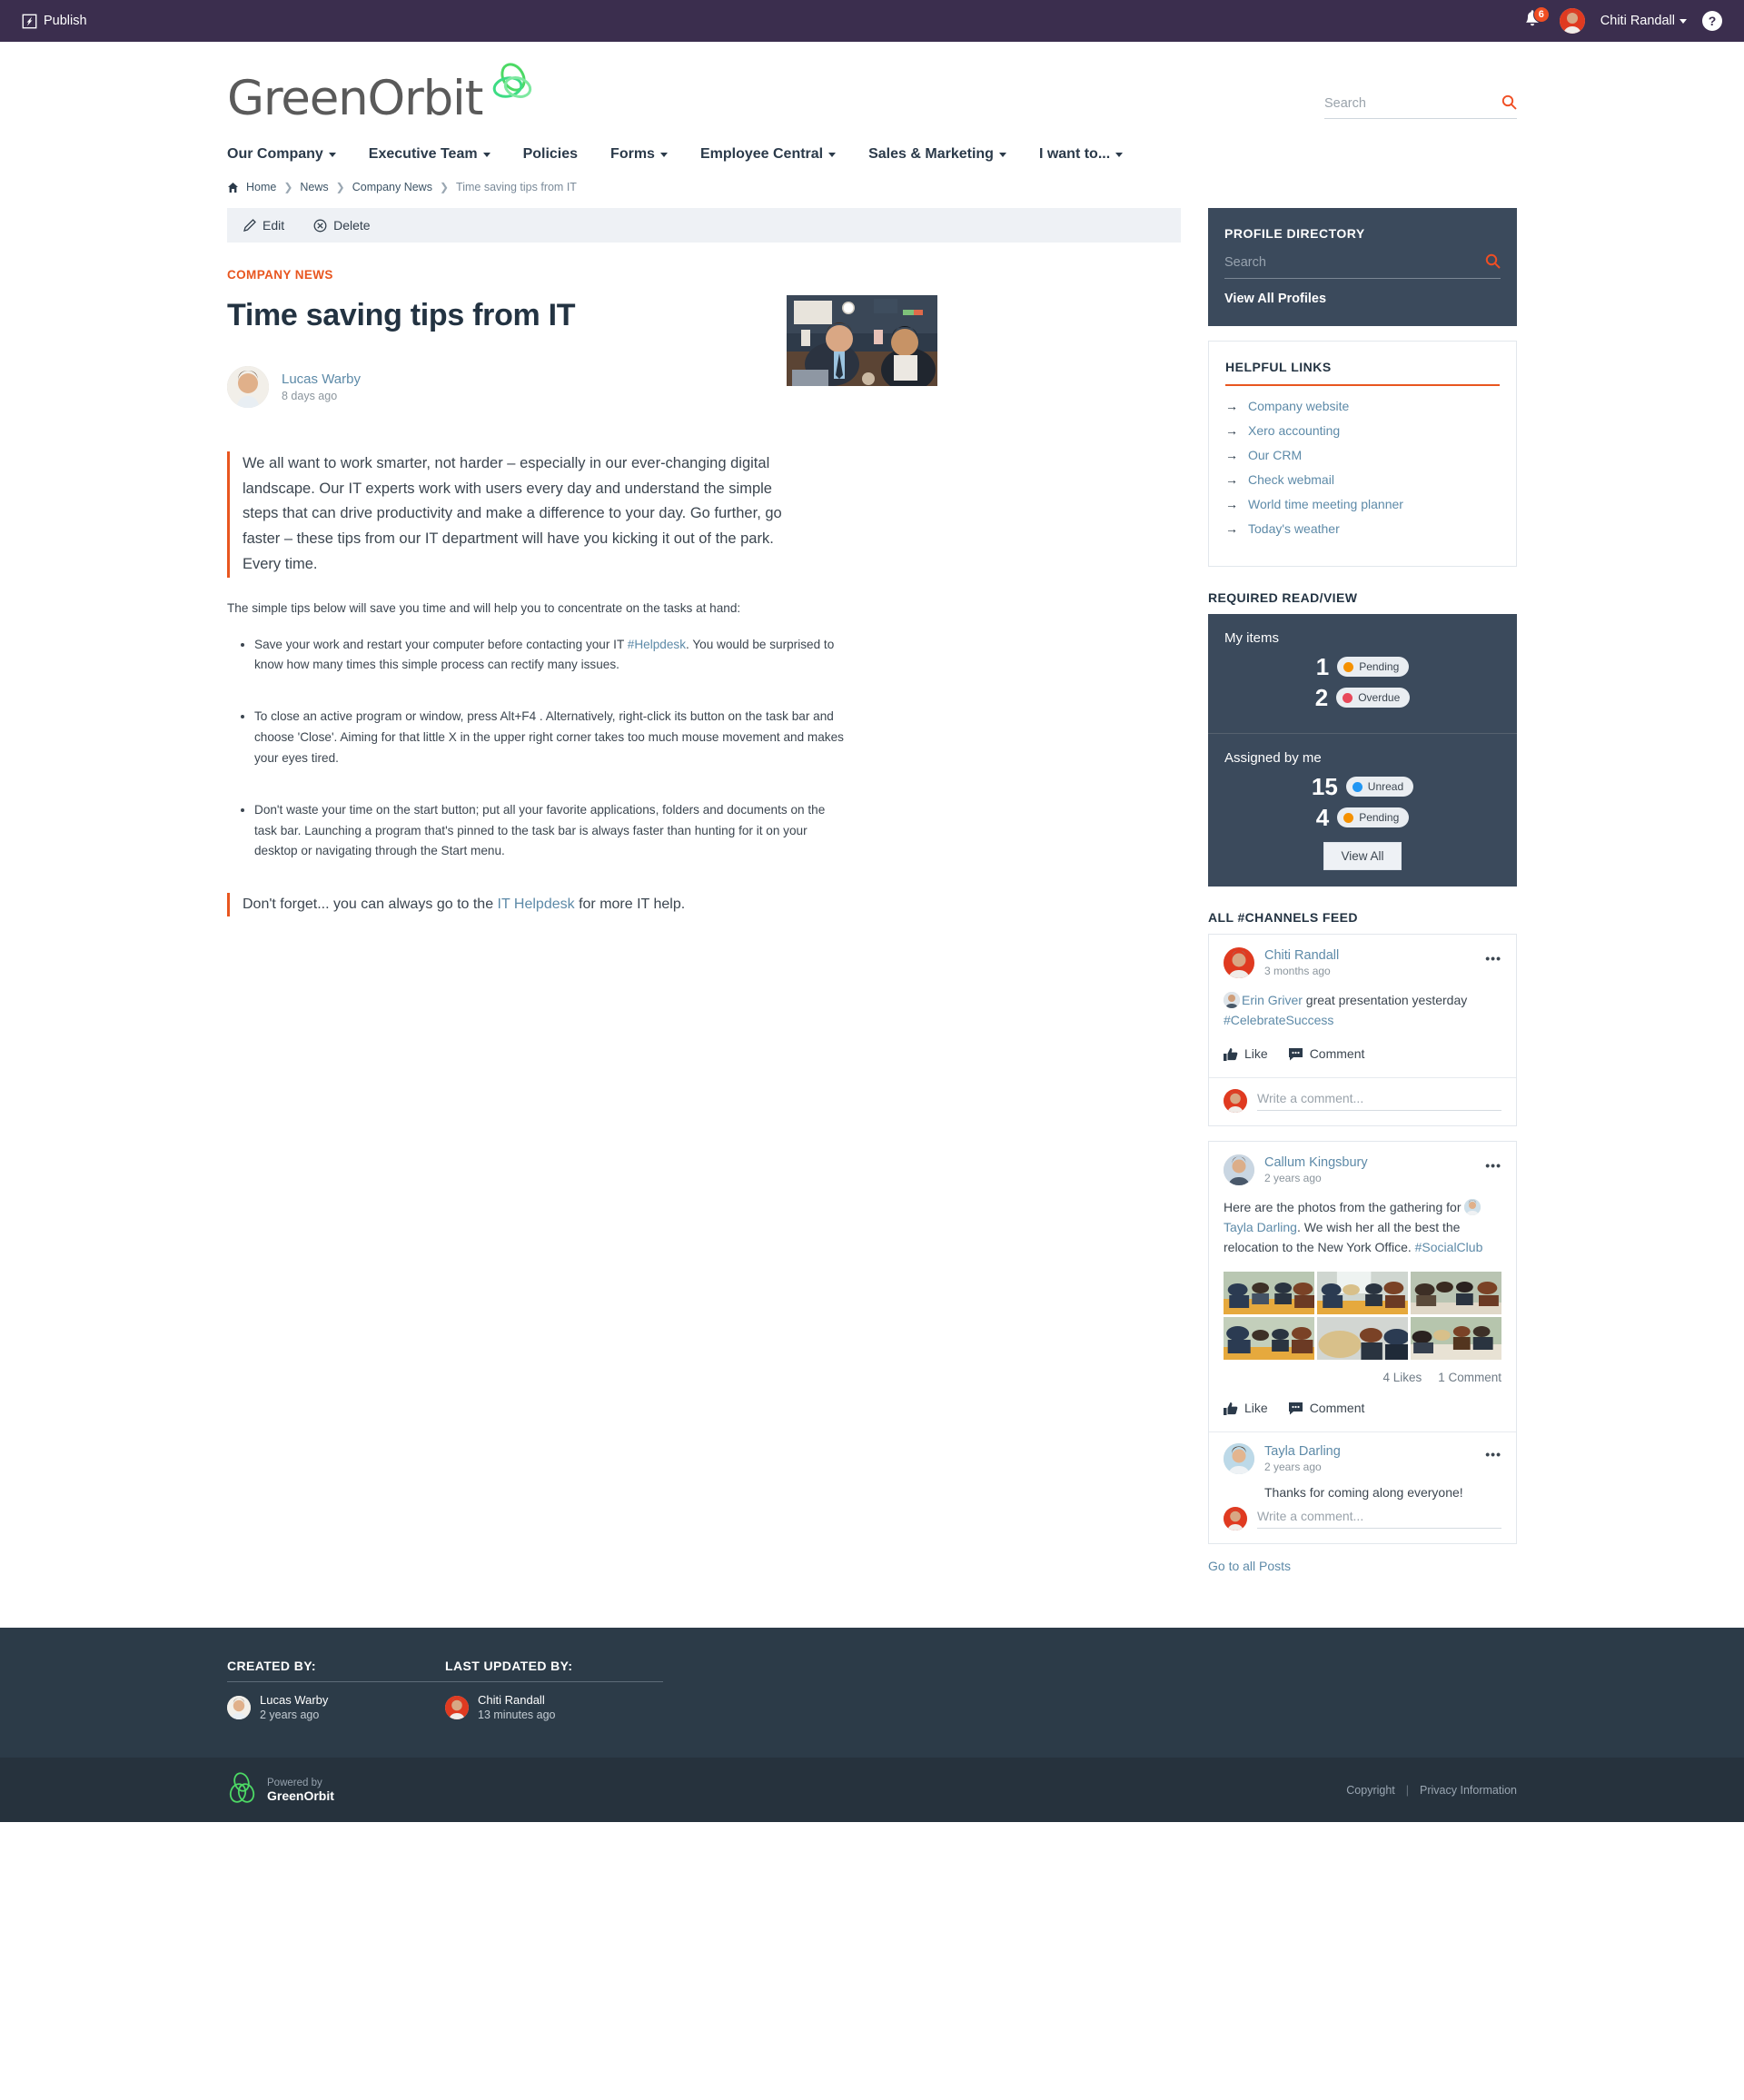 This screenshot has height=2100, width=1744. What do you see at coordinates (1261, 1227) in the screenshot?
I see `mention-link: Tayla Darling` at bounding box center [1261, 1227].